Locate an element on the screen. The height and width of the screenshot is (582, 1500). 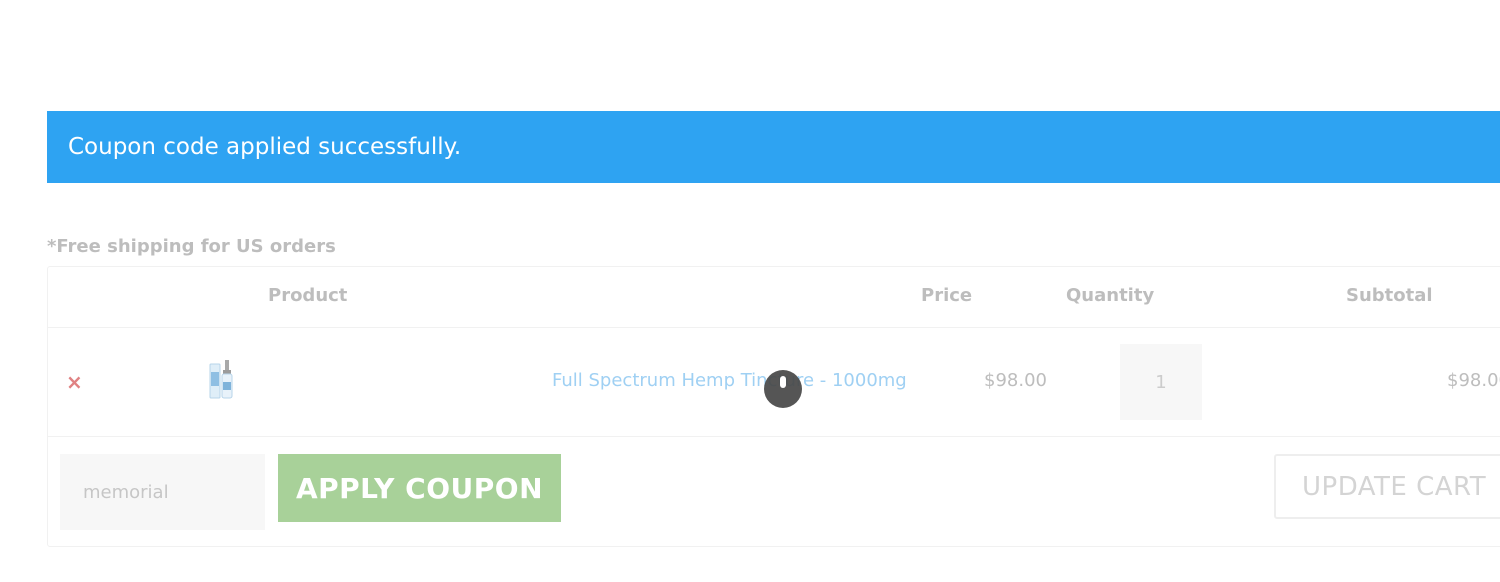
quantity-input: 1 is located at coordinates (1161, 382).